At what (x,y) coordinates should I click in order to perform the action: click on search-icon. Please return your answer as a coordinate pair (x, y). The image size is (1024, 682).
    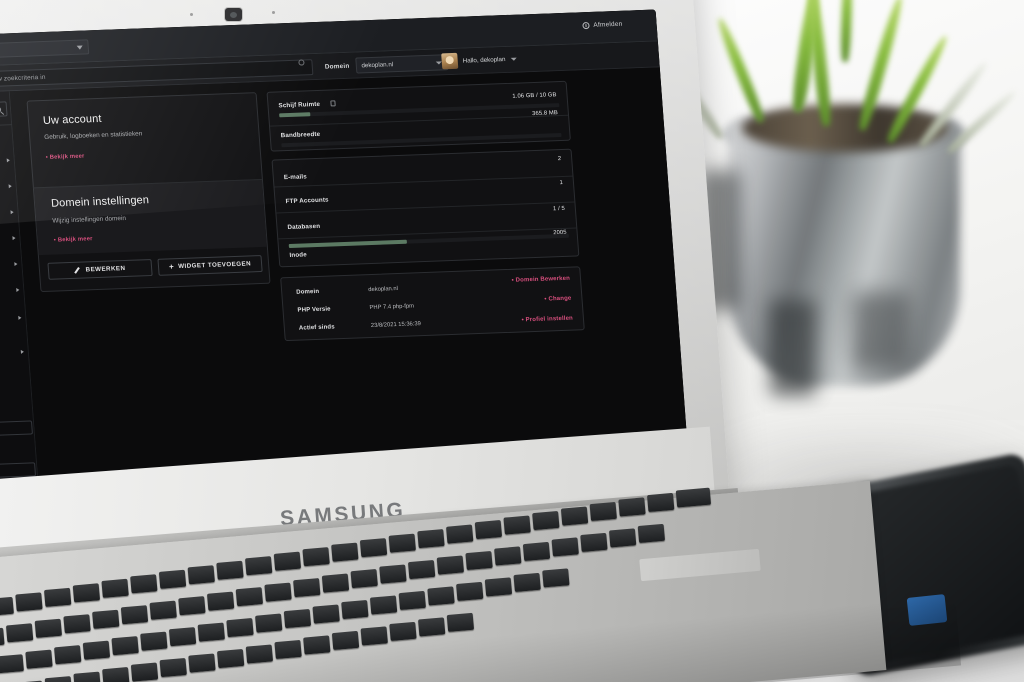
    Looking at the image, I should click on (1, 109).